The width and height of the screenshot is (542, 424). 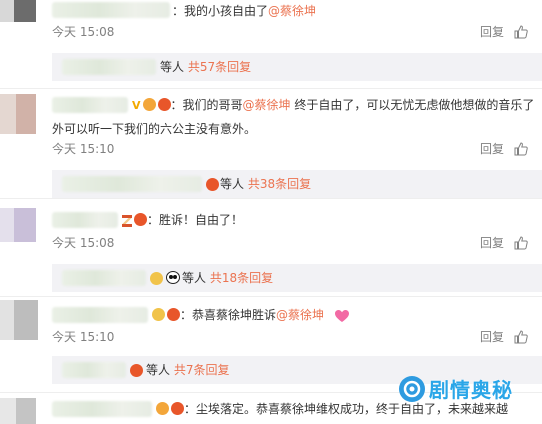 I want to click on watermark: 剧情奥秘, so click(x=470, y=393).